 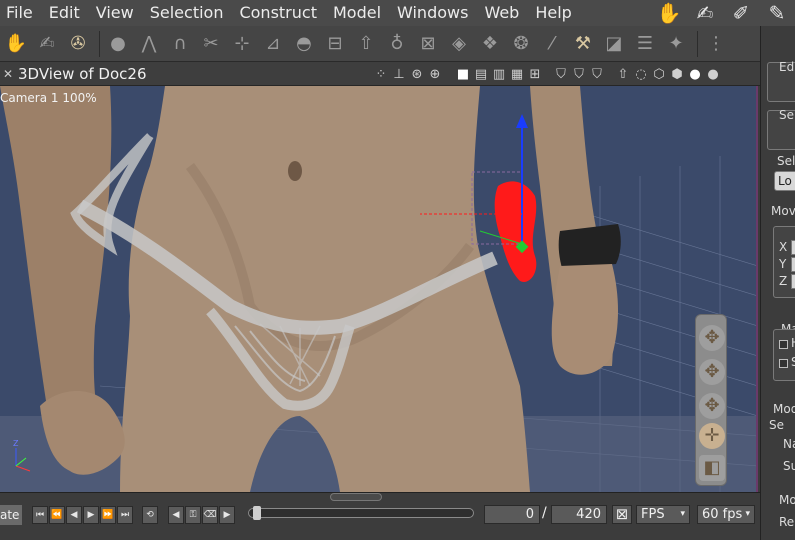 I want to click on play-icon: ▶, so click(x=91, y=515).